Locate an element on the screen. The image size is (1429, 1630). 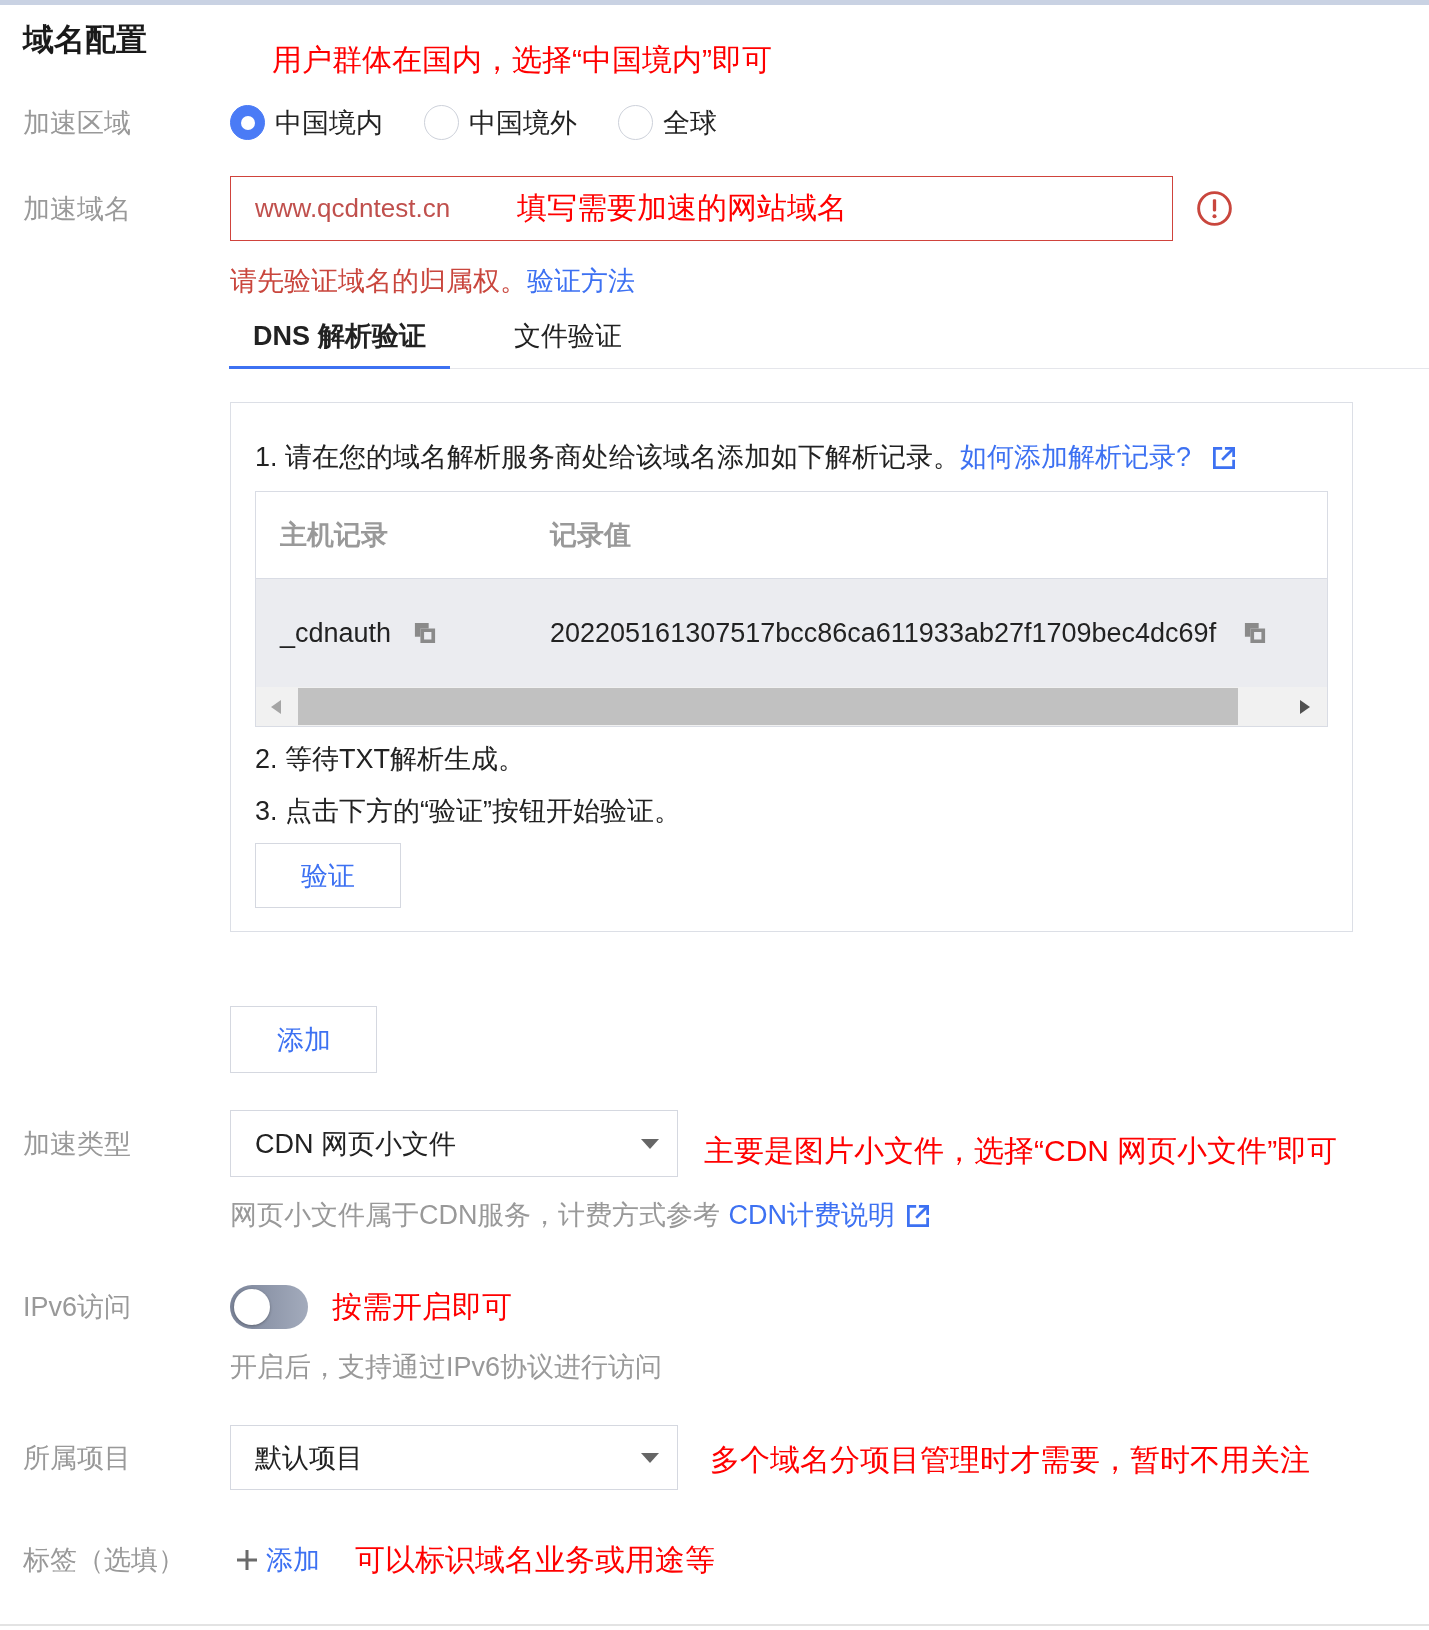
field-label: 所属项目 is located at coordinates (77, 1457).